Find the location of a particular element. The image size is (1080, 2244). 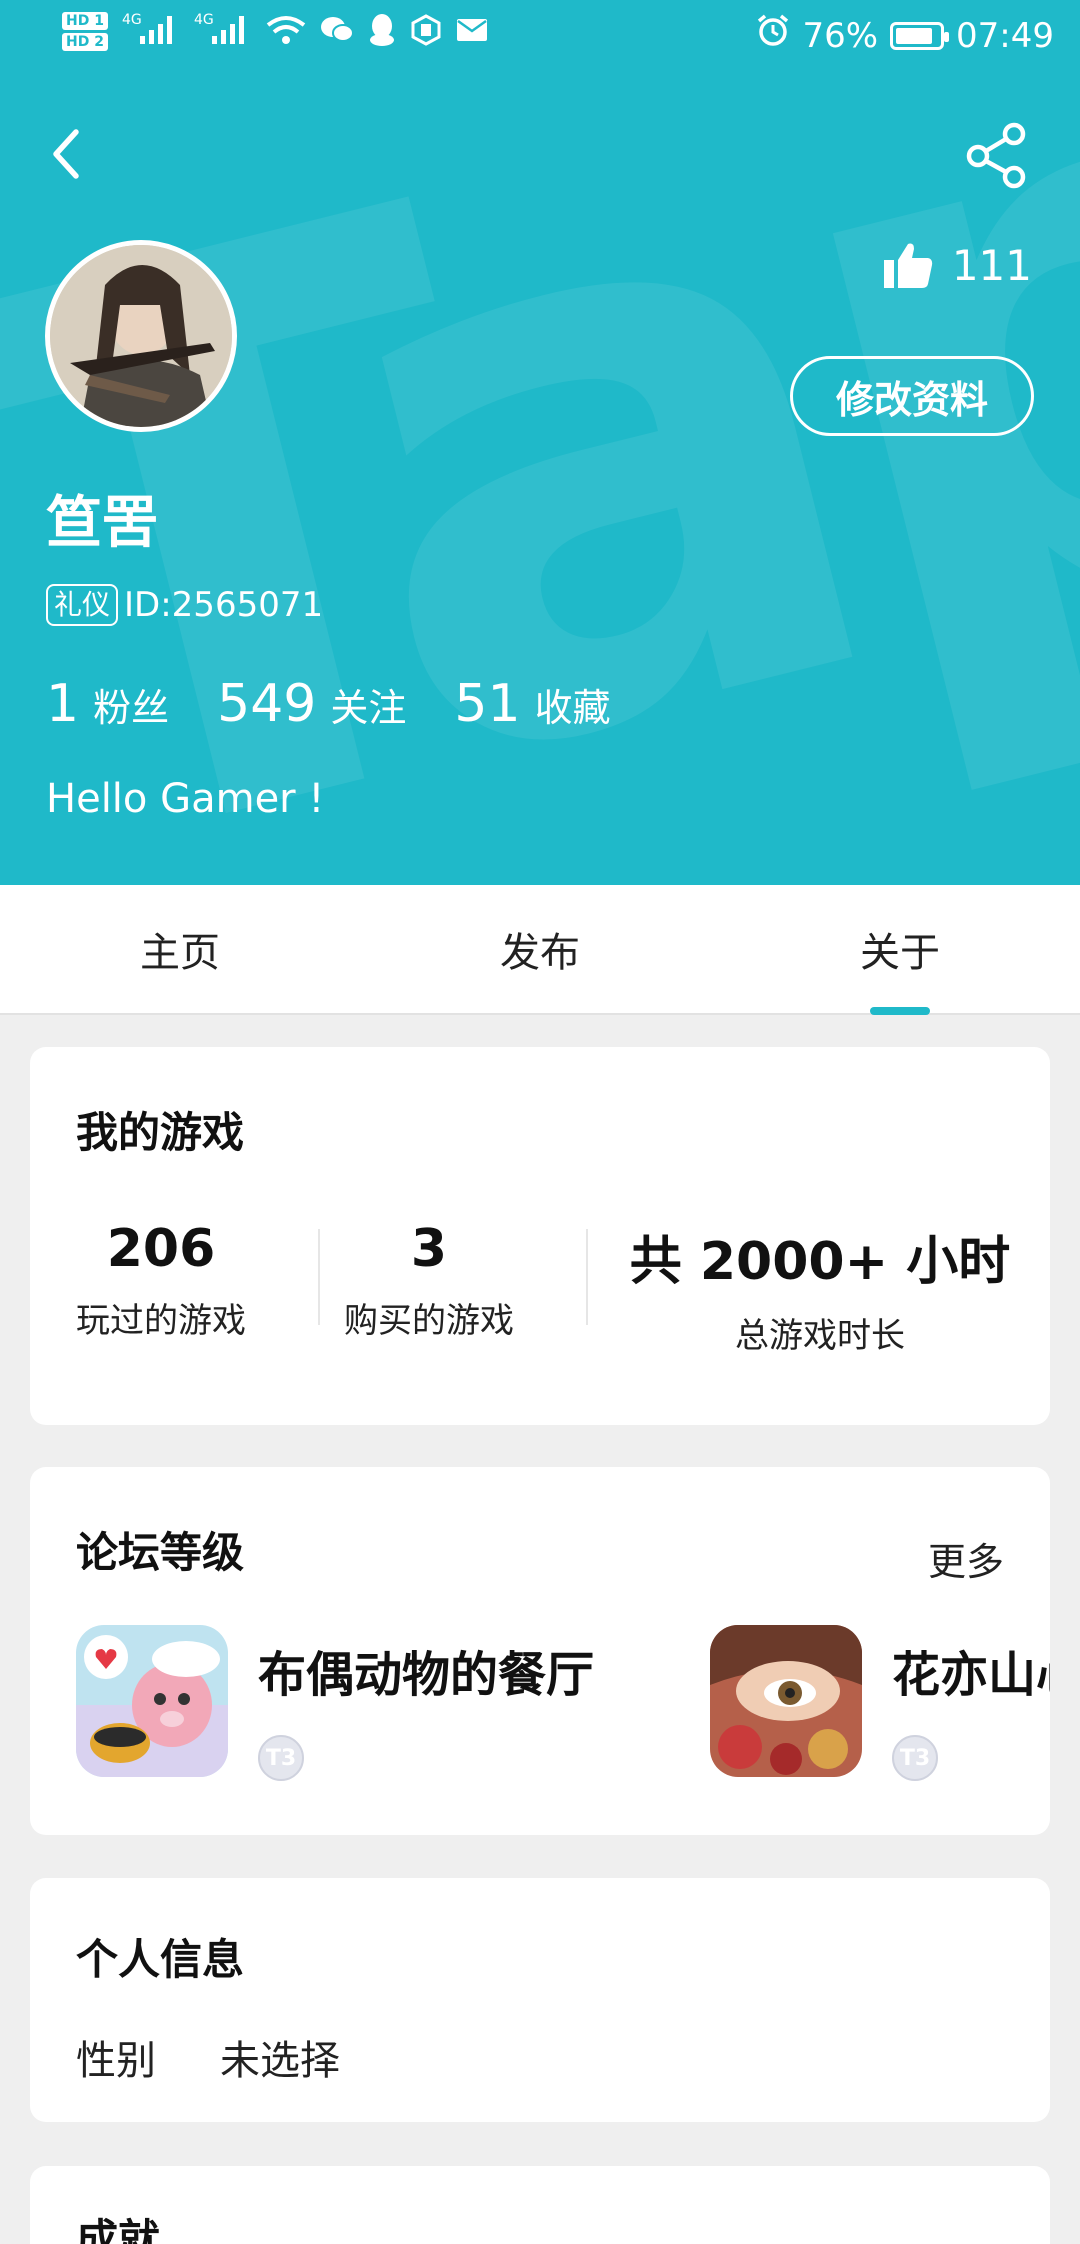

profile-tabs: 主页 发布 关于 is located at coordinates (540, 950).